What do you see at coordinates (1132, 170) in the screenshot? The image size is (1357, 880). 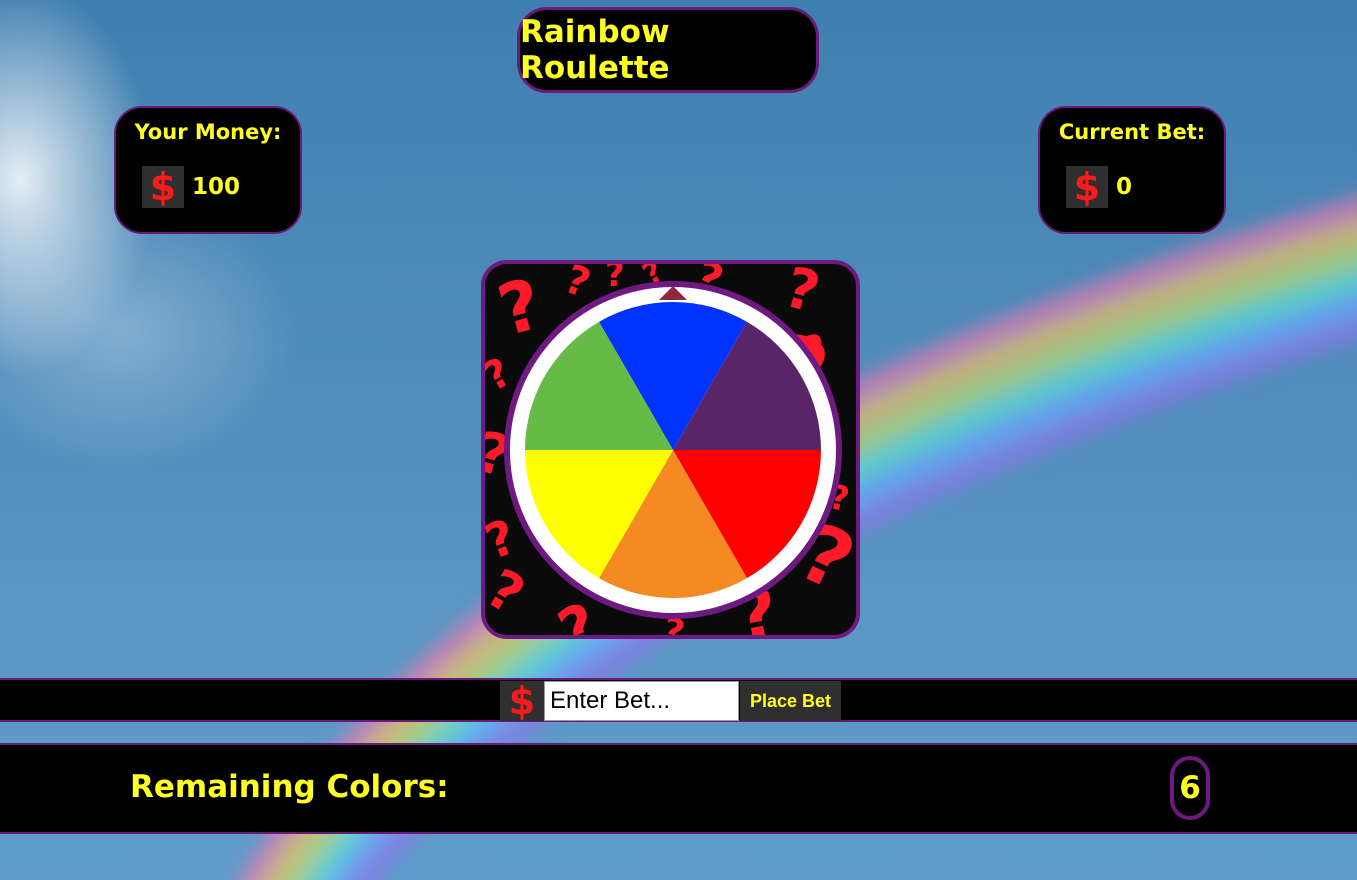 I see `current-bet-panel: Current Bet: $ 0` at bounding box center [1132, 170].